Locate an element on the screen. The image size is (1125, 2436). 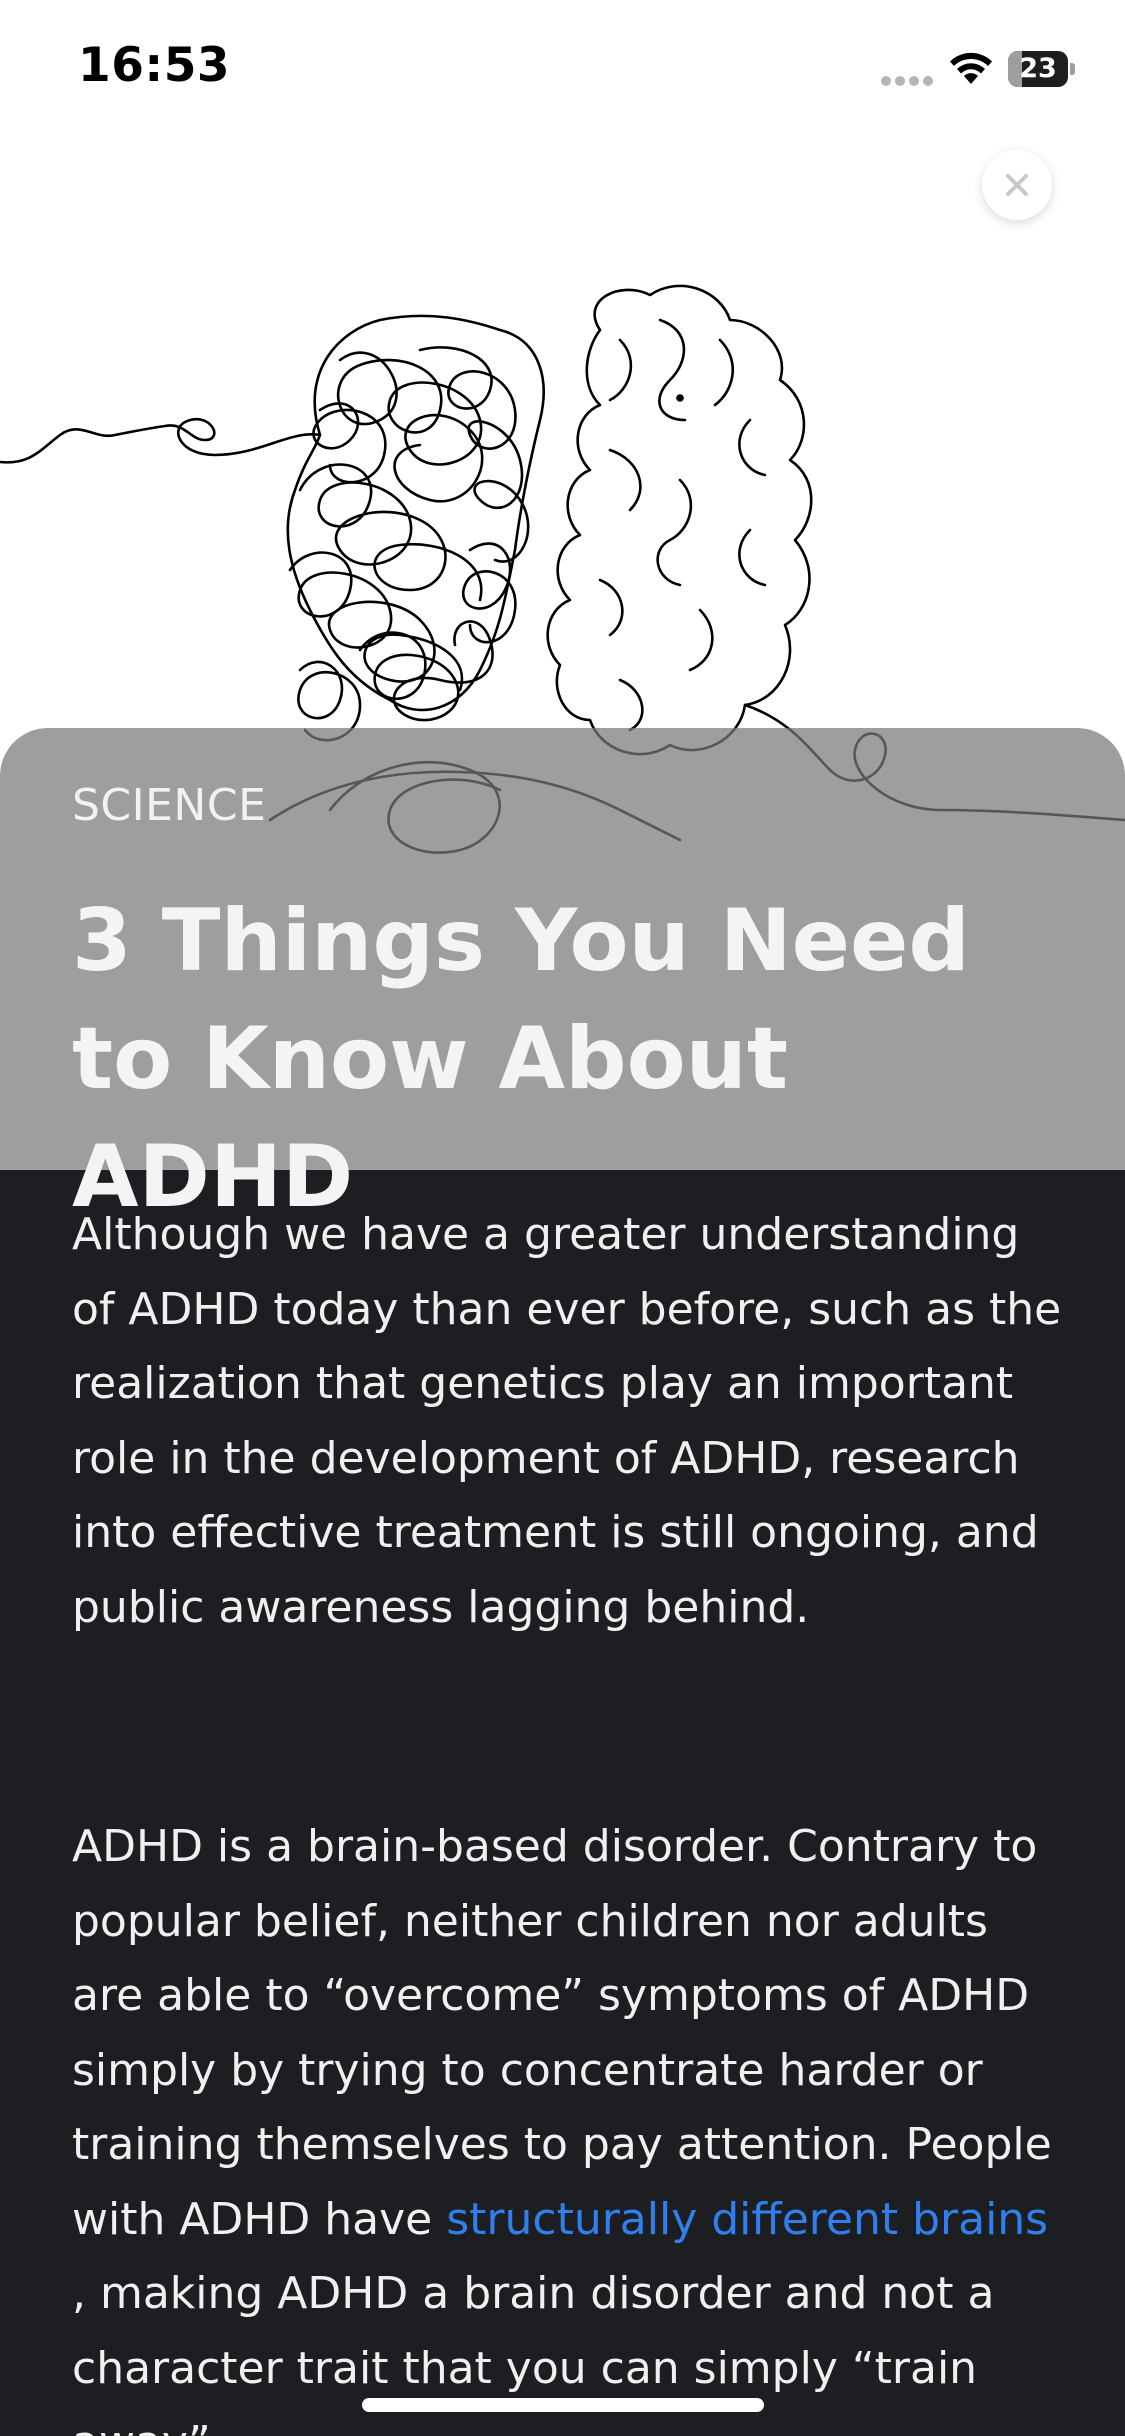
home-indicator is located at coordinates (563, 2405).